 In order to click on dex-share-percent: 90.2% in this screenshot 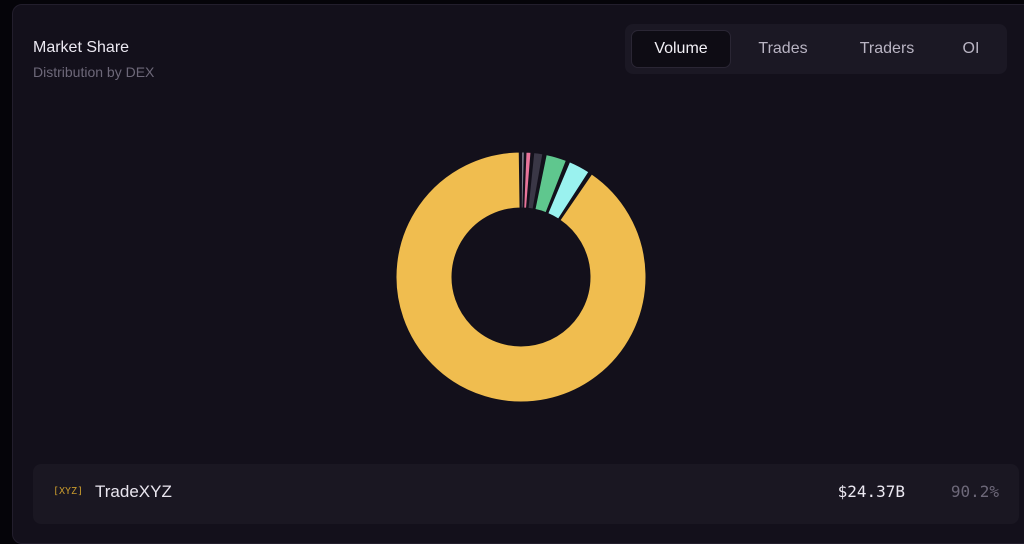, I will do `click(974, 491)`.